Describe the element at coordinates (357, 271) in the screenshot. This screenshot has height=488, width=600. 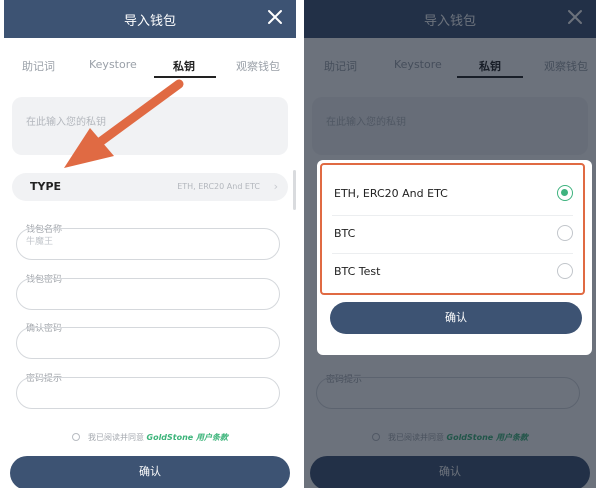
I see `option-label: BTC Test` at that location.